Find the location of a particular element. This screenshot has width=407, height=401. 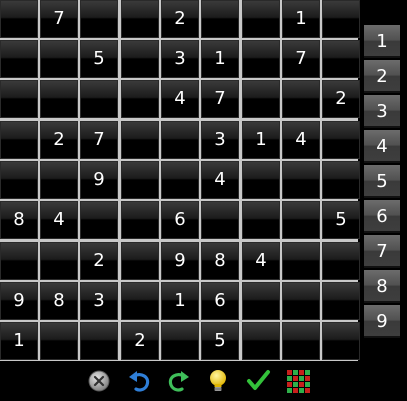

redo-icon is located at coordinates (179, 381).